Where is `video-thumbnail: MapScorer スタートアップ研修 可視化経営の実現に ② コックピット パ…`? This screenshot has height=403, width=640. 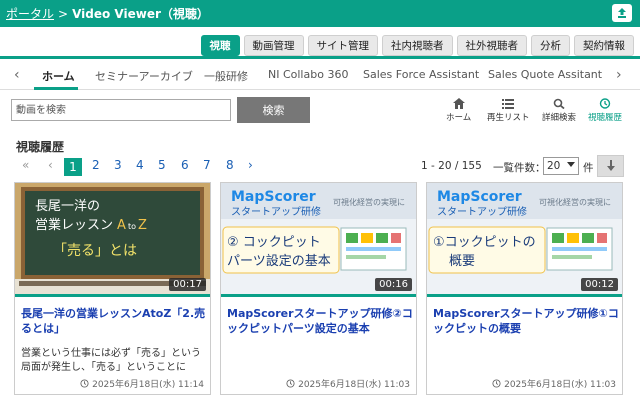
video-thumbnail: MapScorer スタートアップ研修 可視化経営の実現に ② コックピット パ… is located at coordinates (318, 240).